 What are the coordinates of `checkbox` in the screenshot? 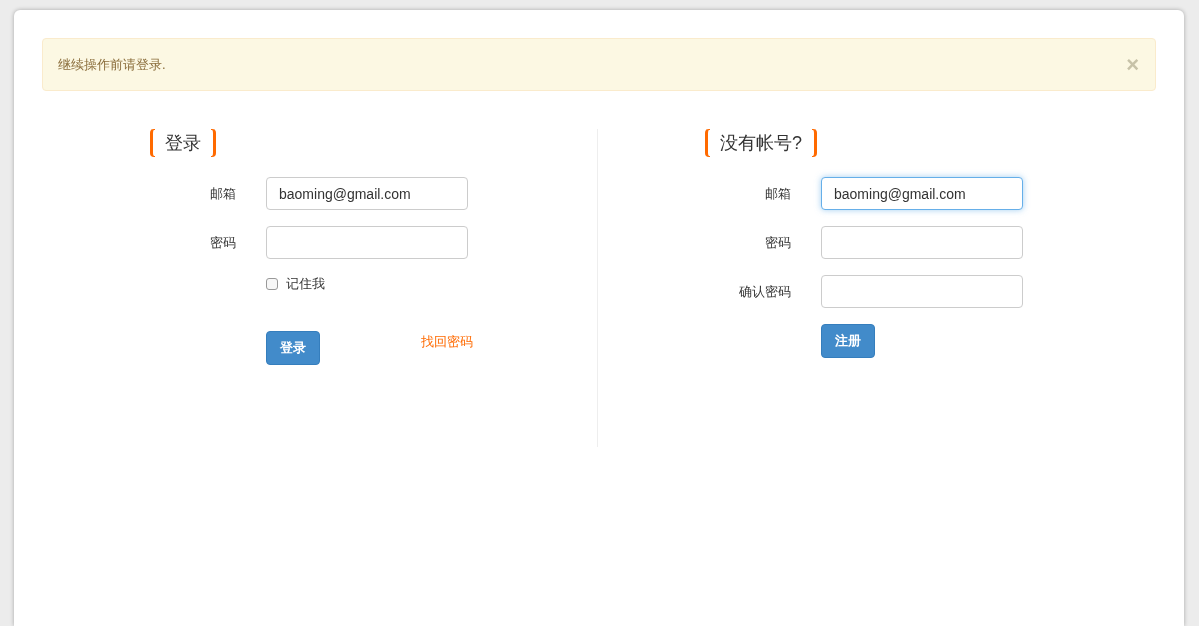 It's located at (272, 284).